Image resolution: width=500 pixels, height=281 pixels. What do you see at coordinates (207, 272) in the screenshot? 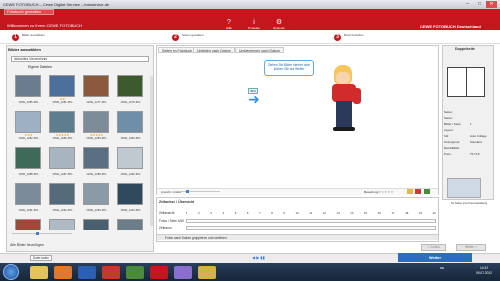
I see `folder-icon` at bounding box center [207, 272].